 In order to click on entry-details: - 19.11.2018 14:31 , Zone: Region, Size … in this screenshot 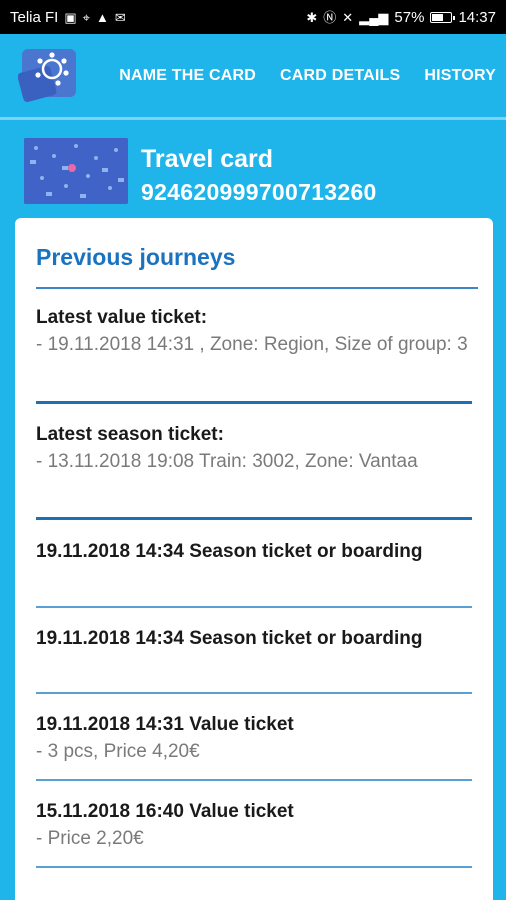, I will do `click(252, 344)`.